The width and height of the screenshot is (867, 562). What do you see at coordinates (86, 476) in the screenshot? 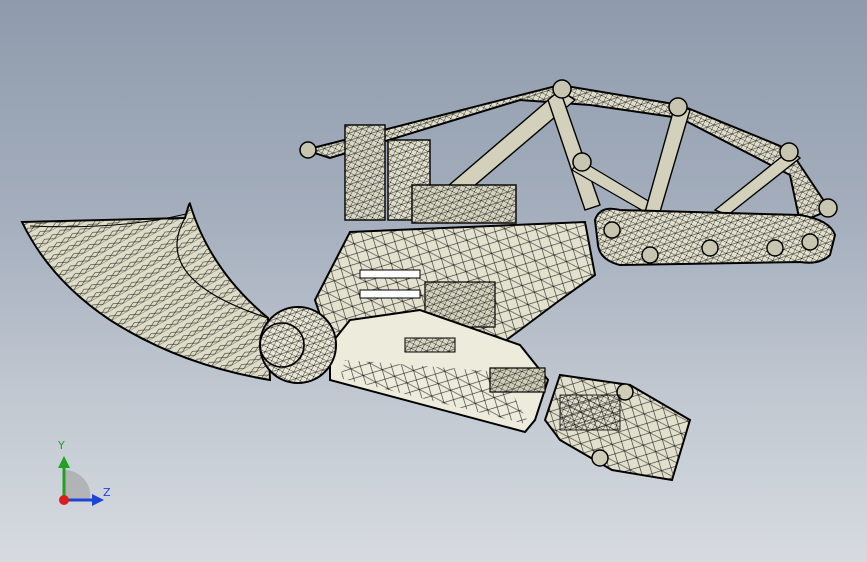
I see `axis-triad: Y Z` at bounding box center [86, 476].